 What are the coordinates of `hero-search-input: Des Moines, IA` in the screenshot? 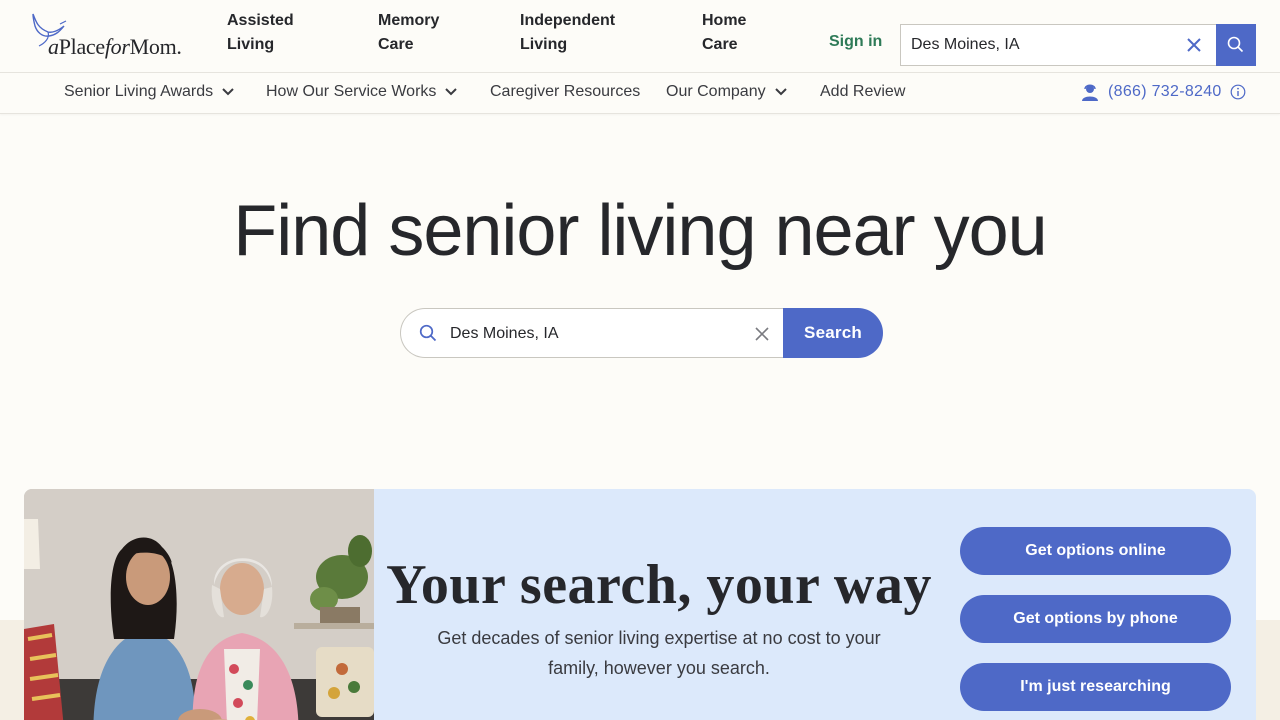 It's located at (600, 333).